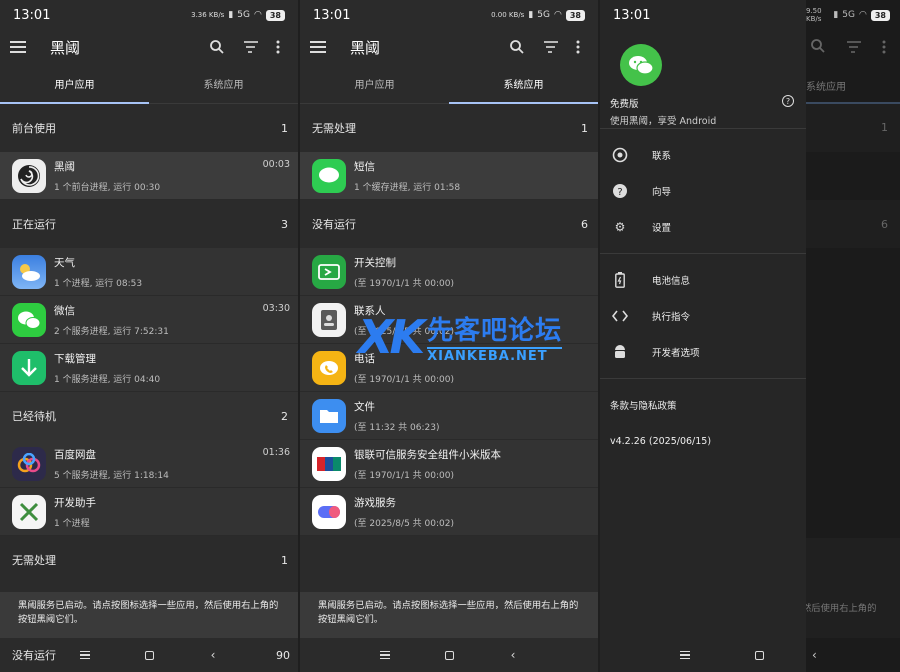 The width and height of the screenshot is (900, 672). I want to click on version-label: v4.2.26 (2025/06/15), so click(661, 441).